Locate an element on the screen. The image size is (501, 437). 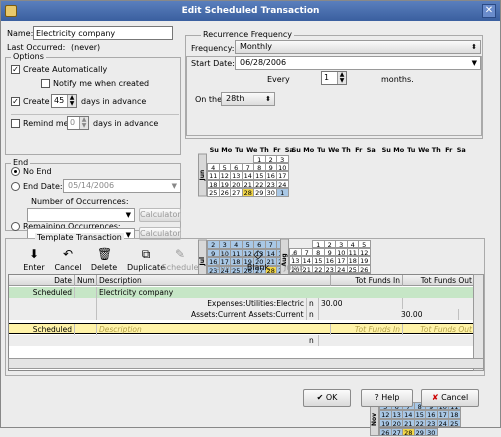
calendar-week: 18 19 20 21 22 23 24 is located at coordinates (257, 183).